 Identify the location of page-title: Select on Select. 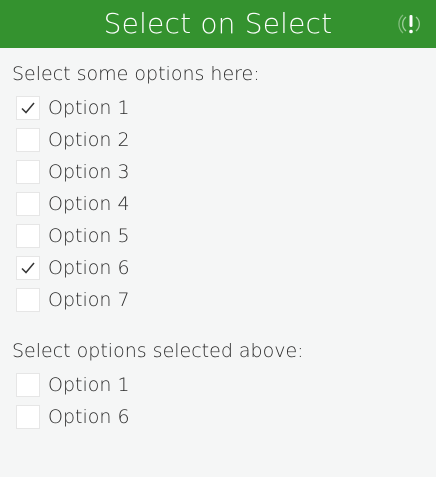
(218, 23).